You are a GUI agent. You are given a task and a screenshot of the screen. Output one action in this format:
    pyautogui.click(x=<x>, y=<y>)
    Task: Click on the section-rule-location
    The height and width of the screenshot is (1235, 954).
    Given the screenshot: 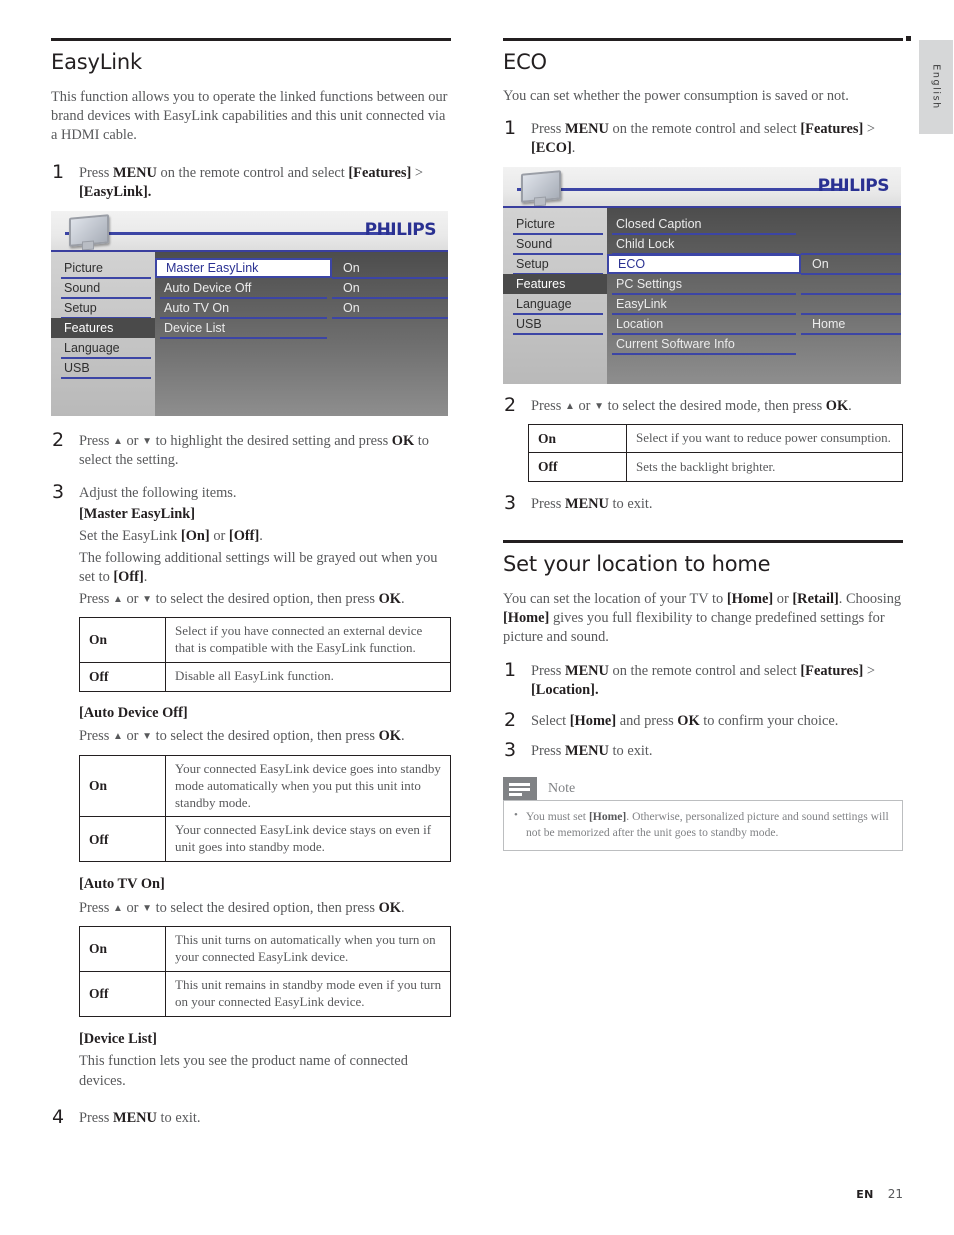 What is the action you would take?
    pyautogui.click(x=703, y=541)
    